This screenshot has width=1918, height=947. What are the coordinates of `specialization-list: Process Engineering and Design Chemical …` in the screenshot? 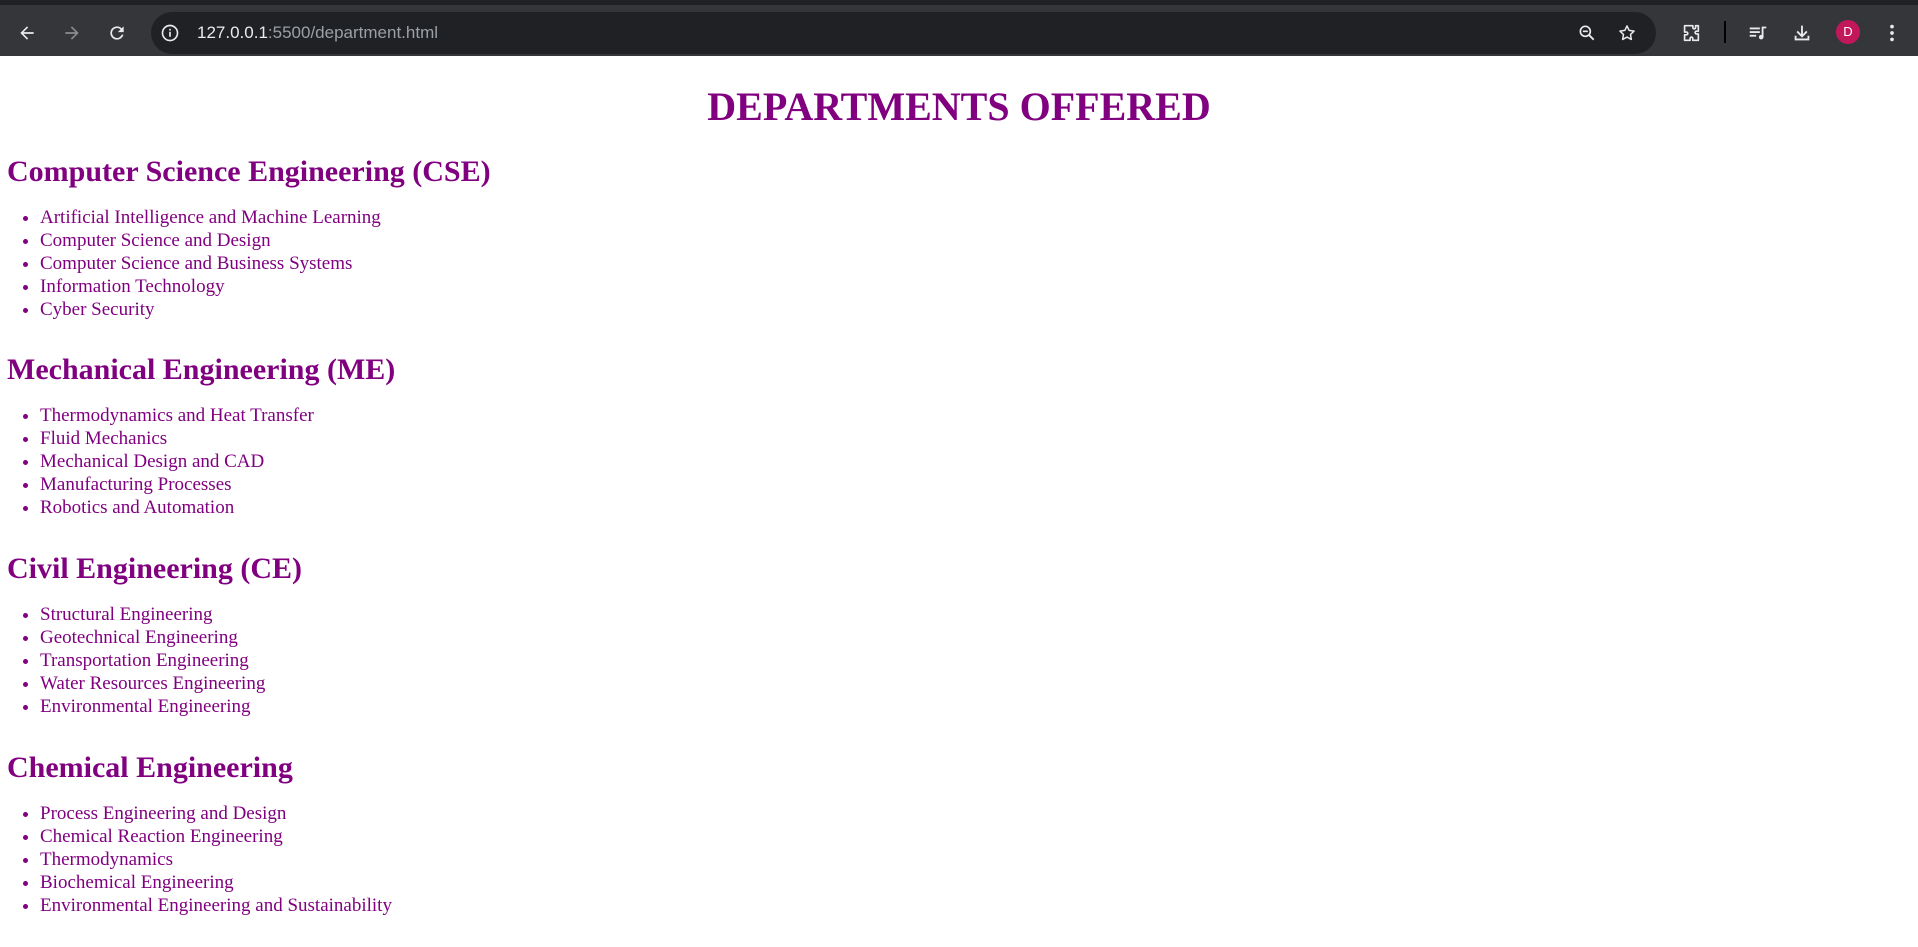 It's located at (457, 859).